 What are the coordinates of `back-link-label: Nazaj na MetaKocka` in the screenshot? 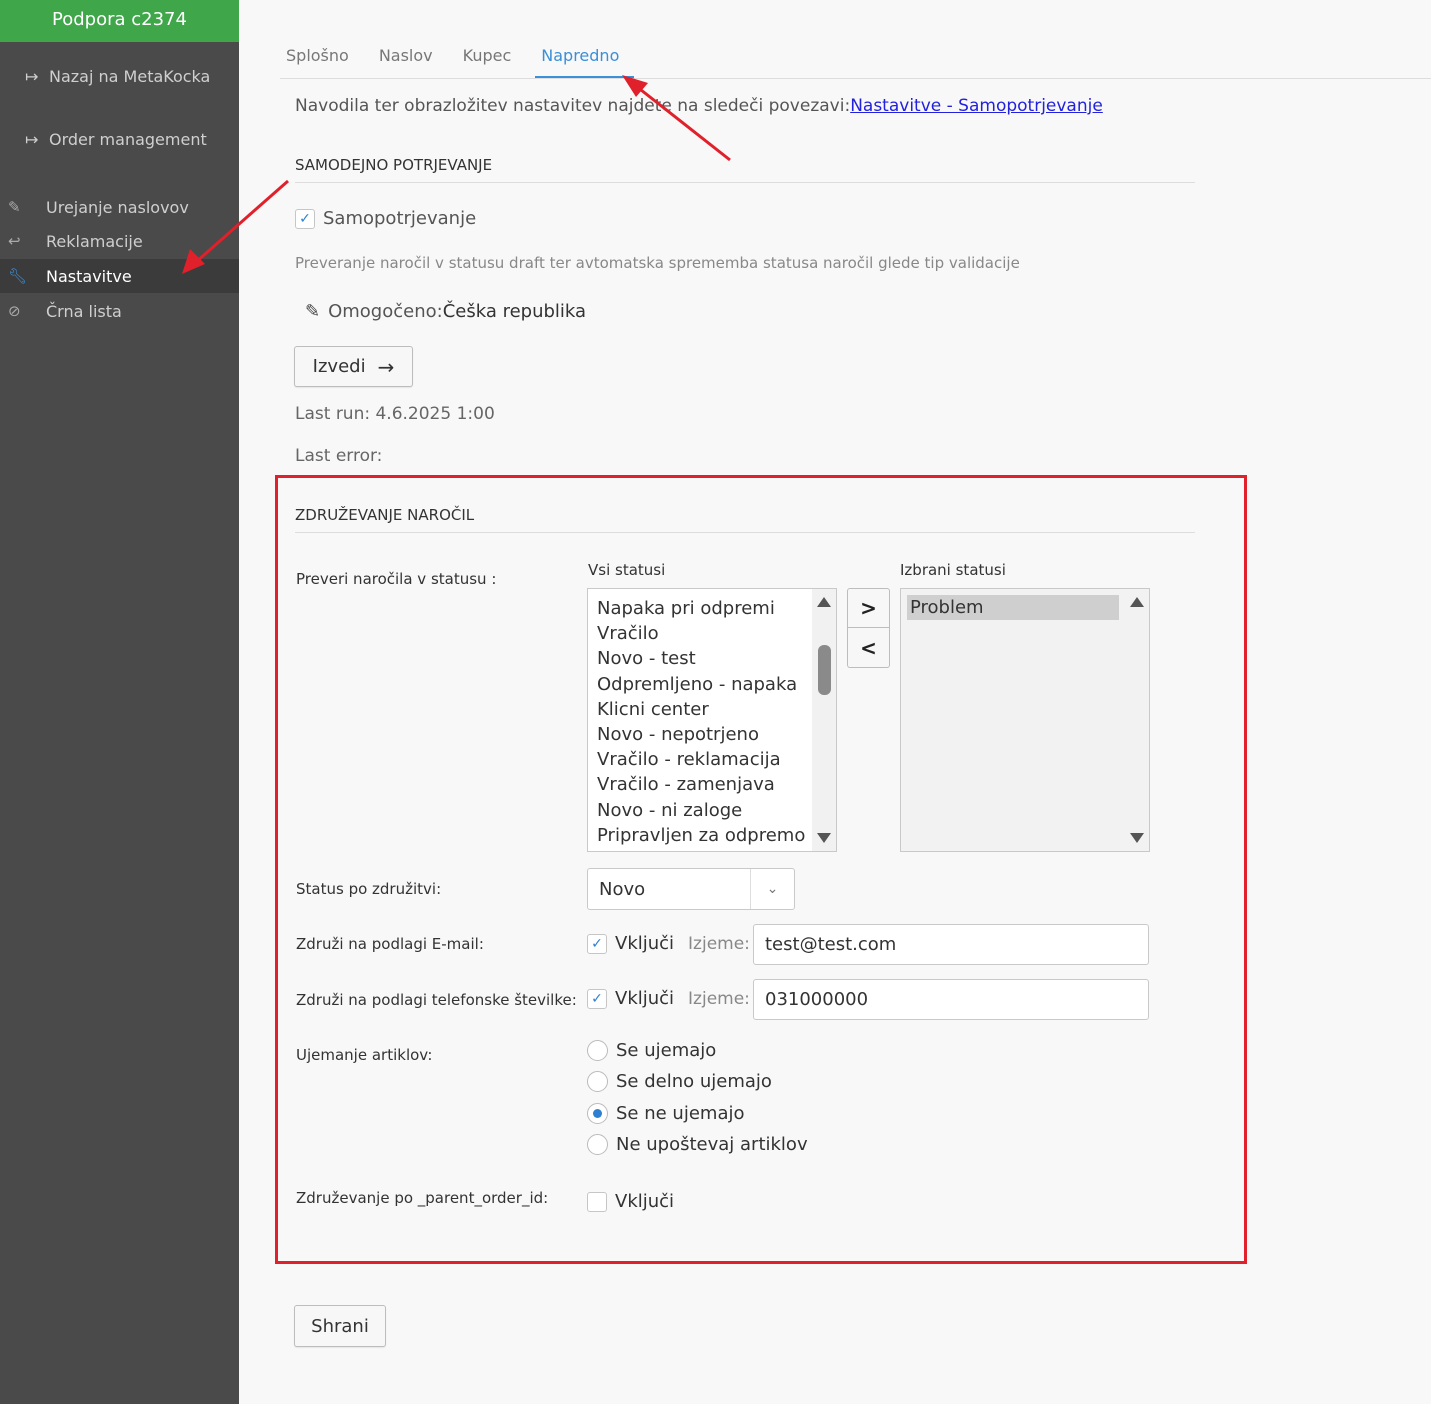 It's located at (130, 76).